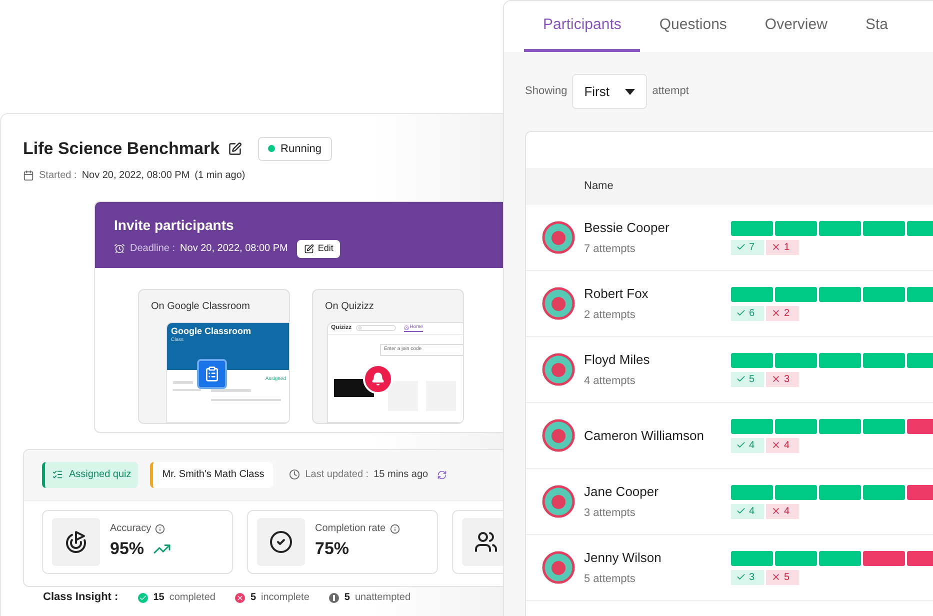 The image size is (933, 616). What do you see at coordinates (610, 91) in the screenshot?
I see `attempt-dropdown: First` at bounding box center [610, 91].